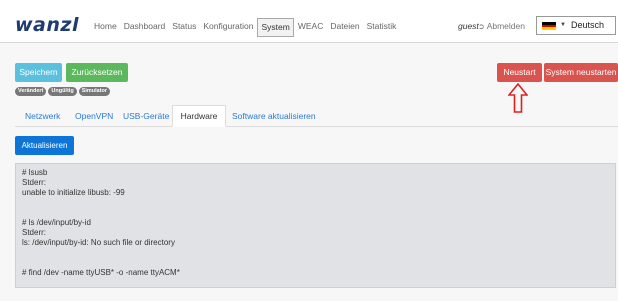 The image size is (618, 301). I want to click on console-line: # lsusb, so click(35, 172).